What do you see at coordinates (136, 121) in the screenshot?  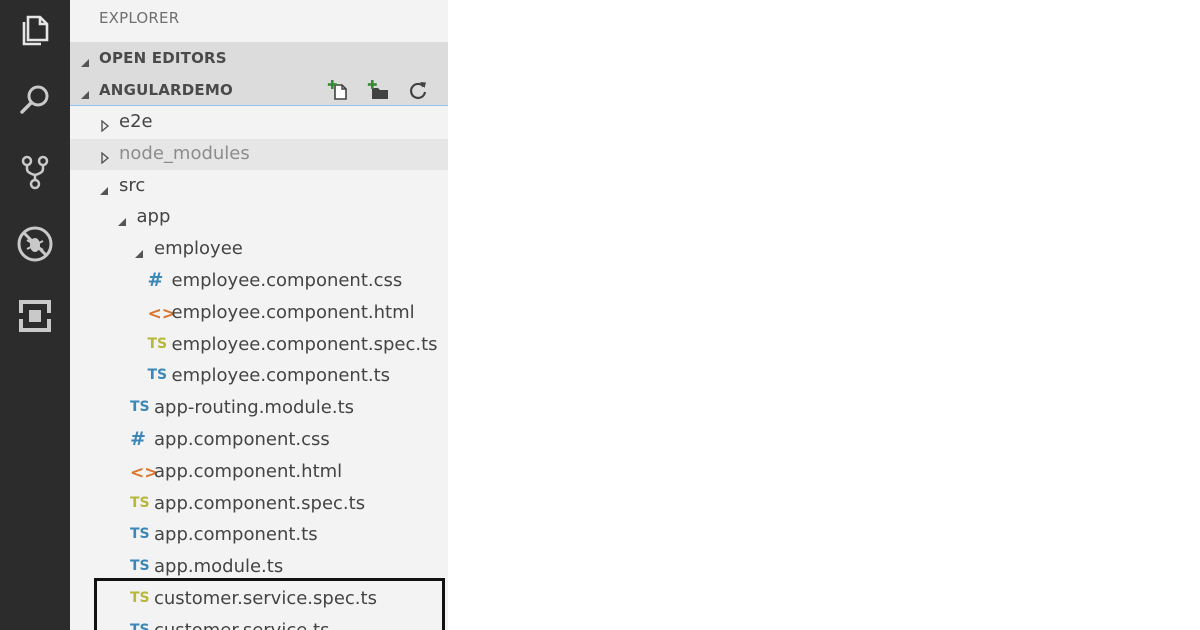 I see `tree-item-label: e2e` at bounding box center [136, 121].